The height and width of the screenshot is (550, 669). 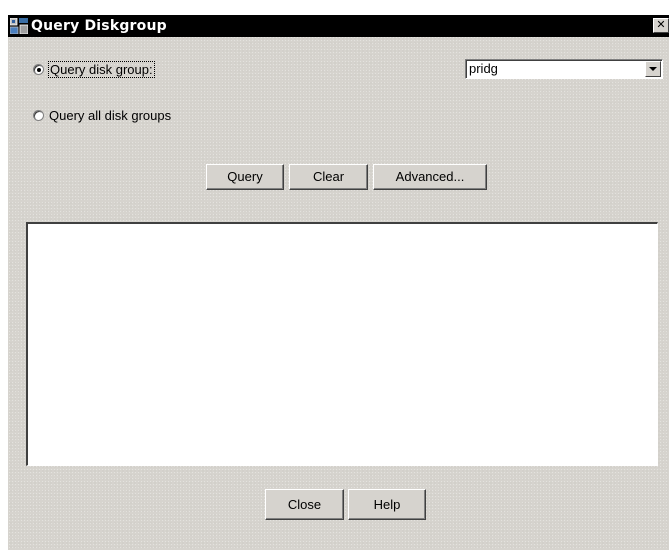 What do you see at coordinates (661, 25) in the screenshot?
I see `close-icon: ✕` at bounding box center [661, 25].